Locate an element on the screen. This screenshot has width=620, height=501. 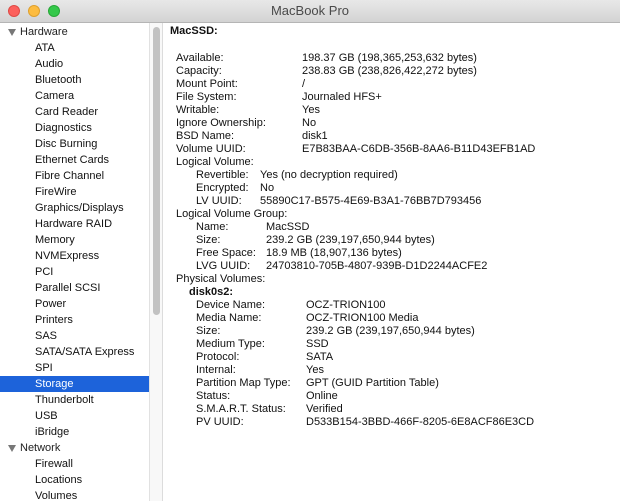
file-system-value: Journaled HFS+ is located at coordinates (342, 97).